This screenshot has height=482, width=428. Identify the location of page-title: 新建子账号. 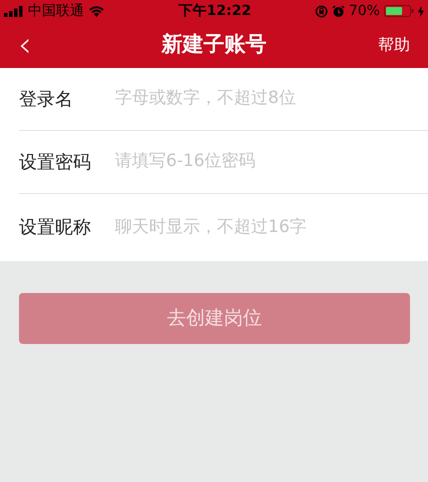
(214, 44).